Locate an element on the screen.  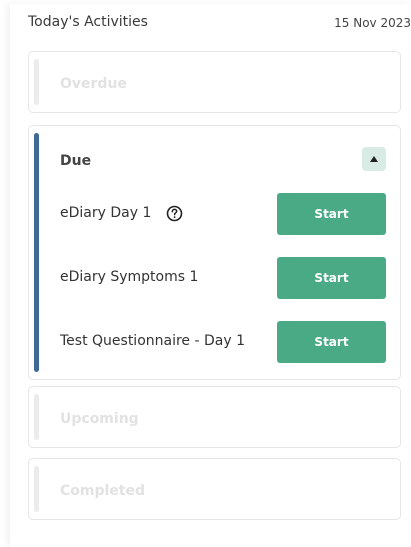
section-upcoming-label: Upcoming is located at coordinates (99, 419).